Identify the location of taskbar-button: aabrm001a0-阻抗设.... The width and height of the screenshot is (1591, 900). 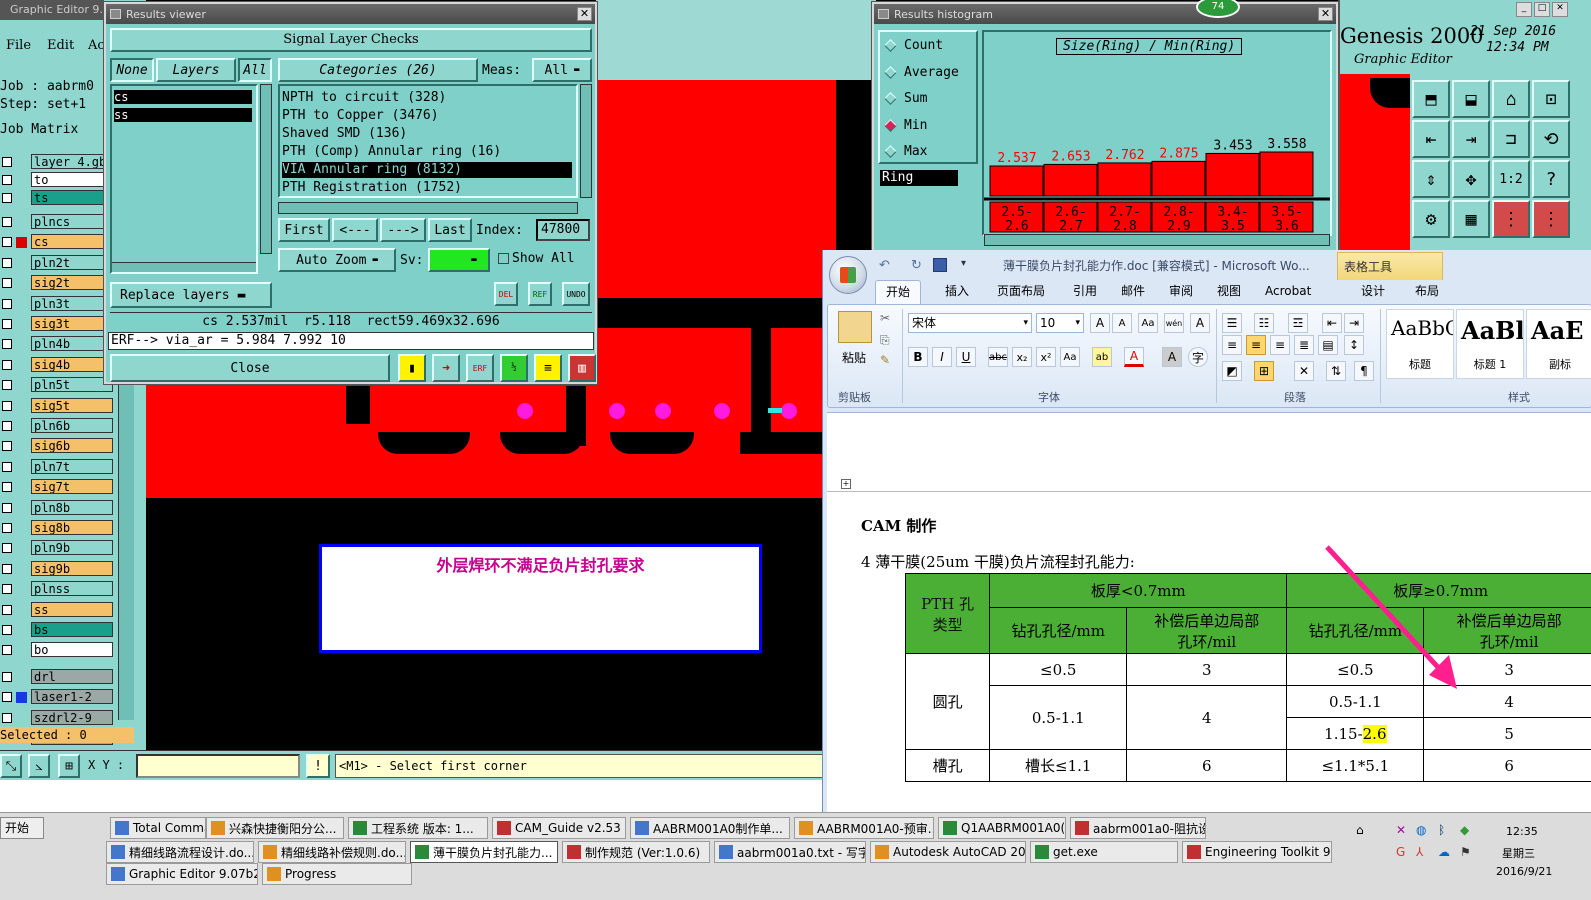
(1138, 828).